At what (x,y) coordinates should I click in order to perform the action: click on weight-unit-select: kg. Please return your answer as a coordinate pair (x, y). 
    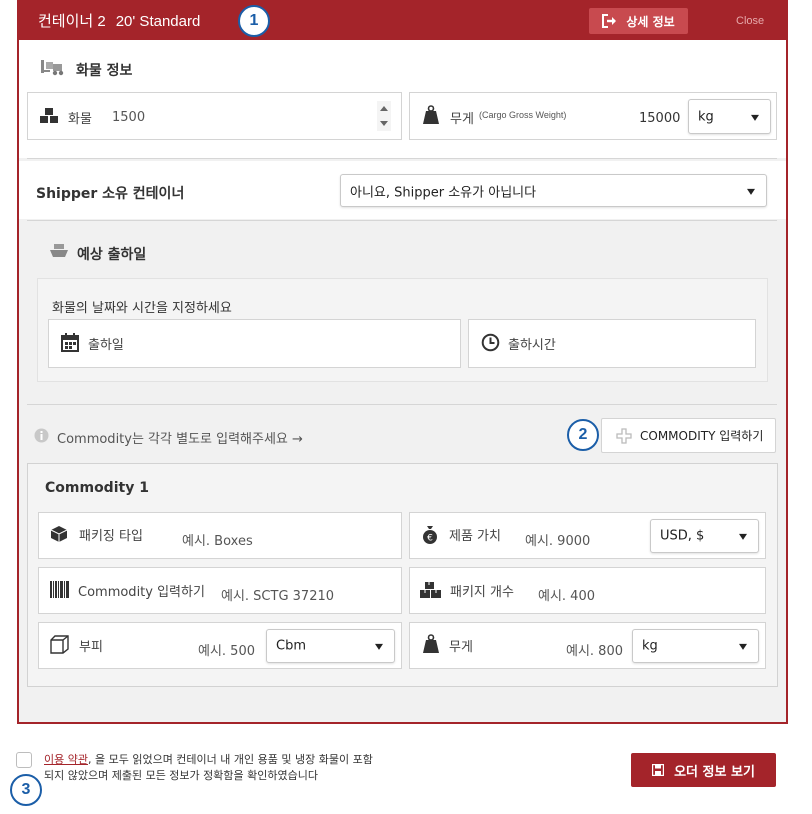
    Looking at the image, I should click on (729, 116).